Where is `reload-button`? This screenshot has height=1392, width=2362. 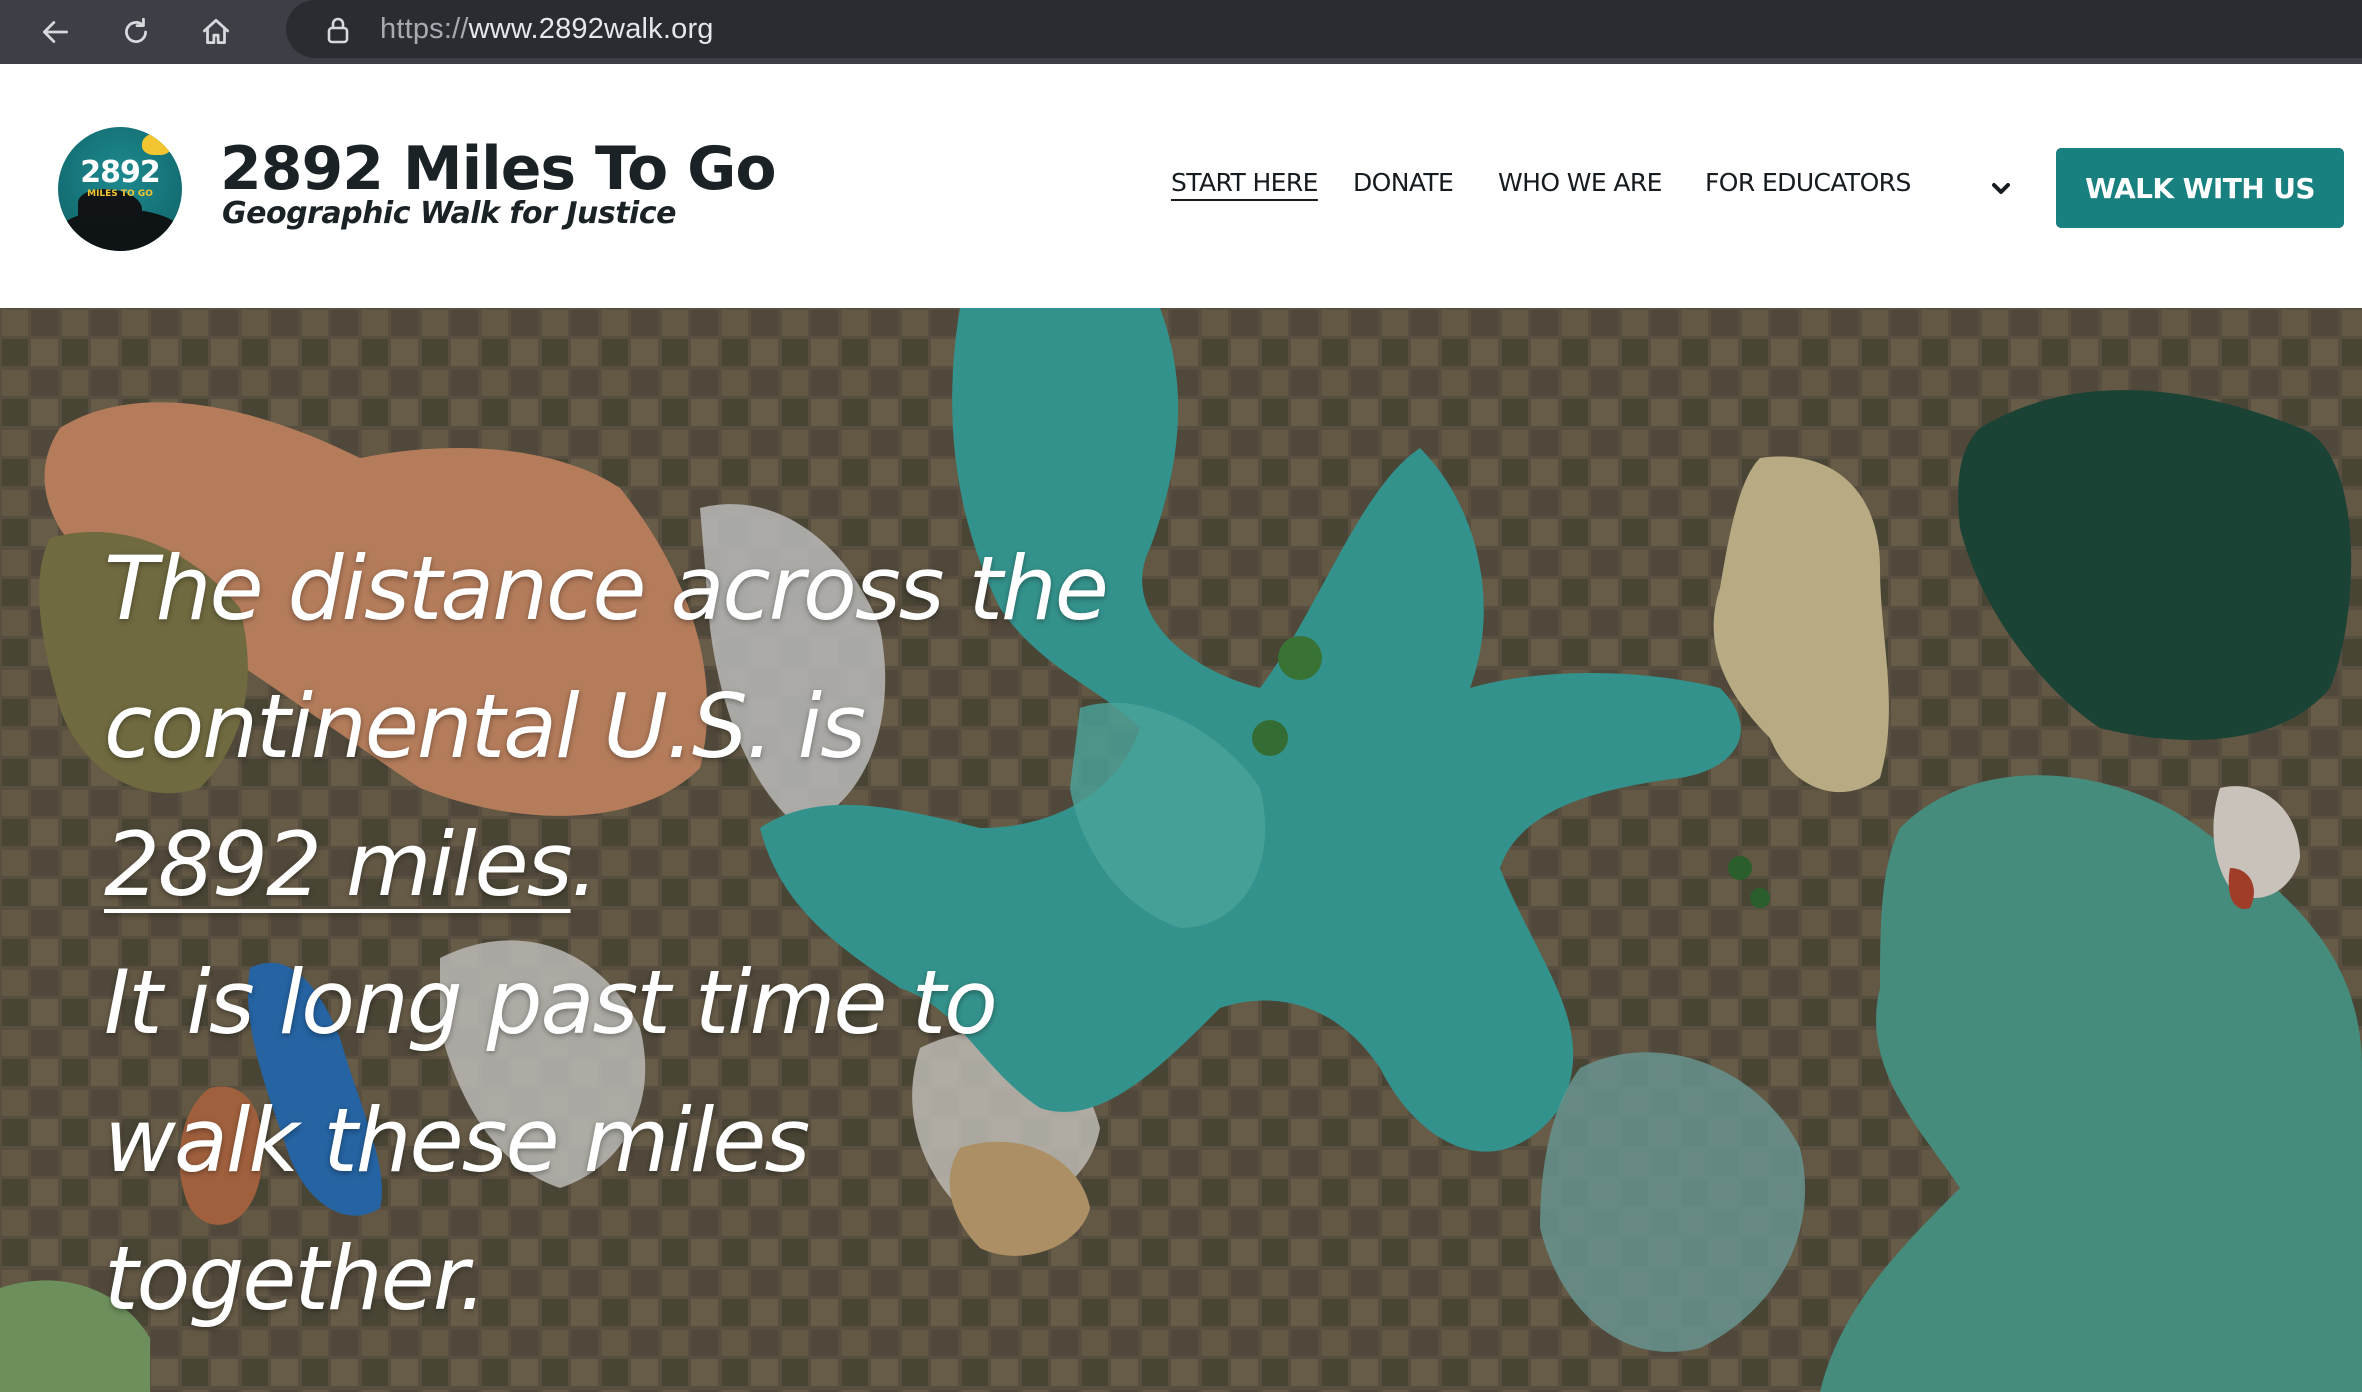
reload-button is located at coordinates (136, 32).